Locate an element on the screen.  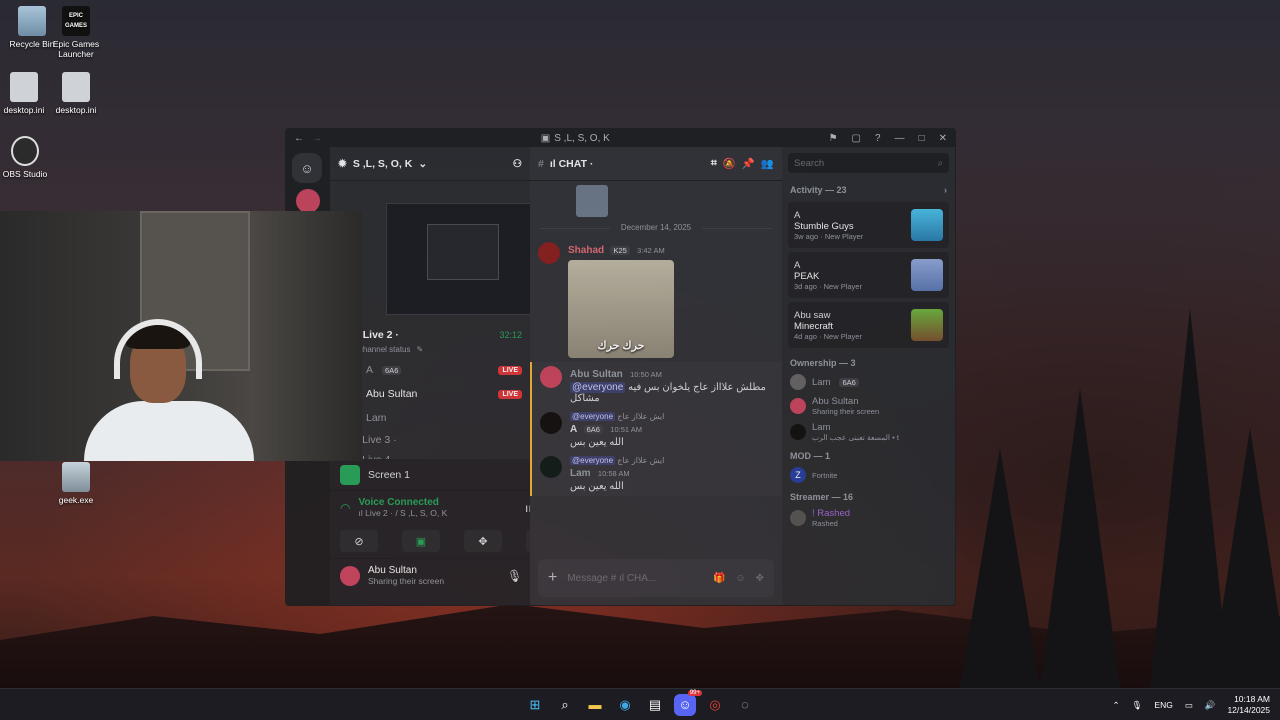
role-header: Streamer — 16 is located at coordinates (822, 497).